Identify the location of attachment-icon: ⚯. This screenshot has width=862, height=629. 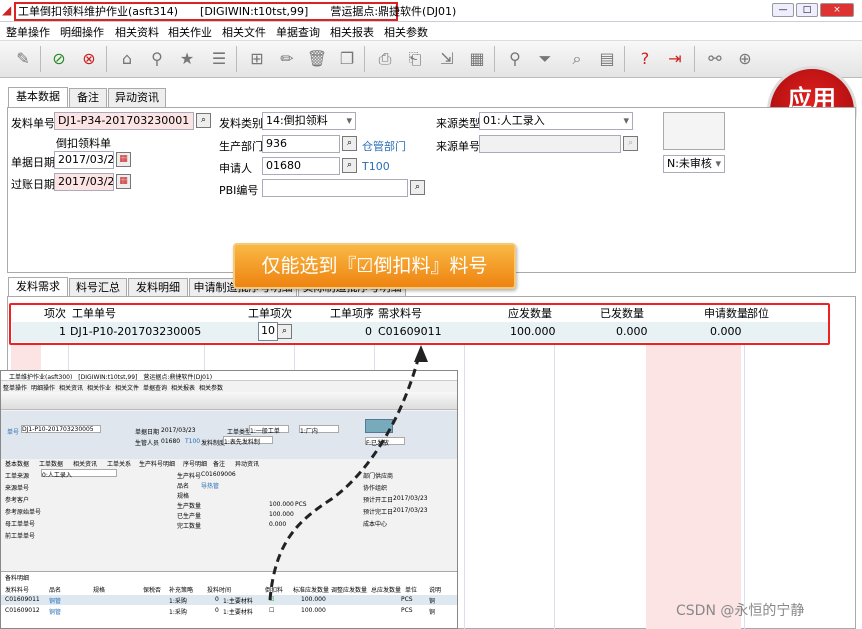
(715, 59).